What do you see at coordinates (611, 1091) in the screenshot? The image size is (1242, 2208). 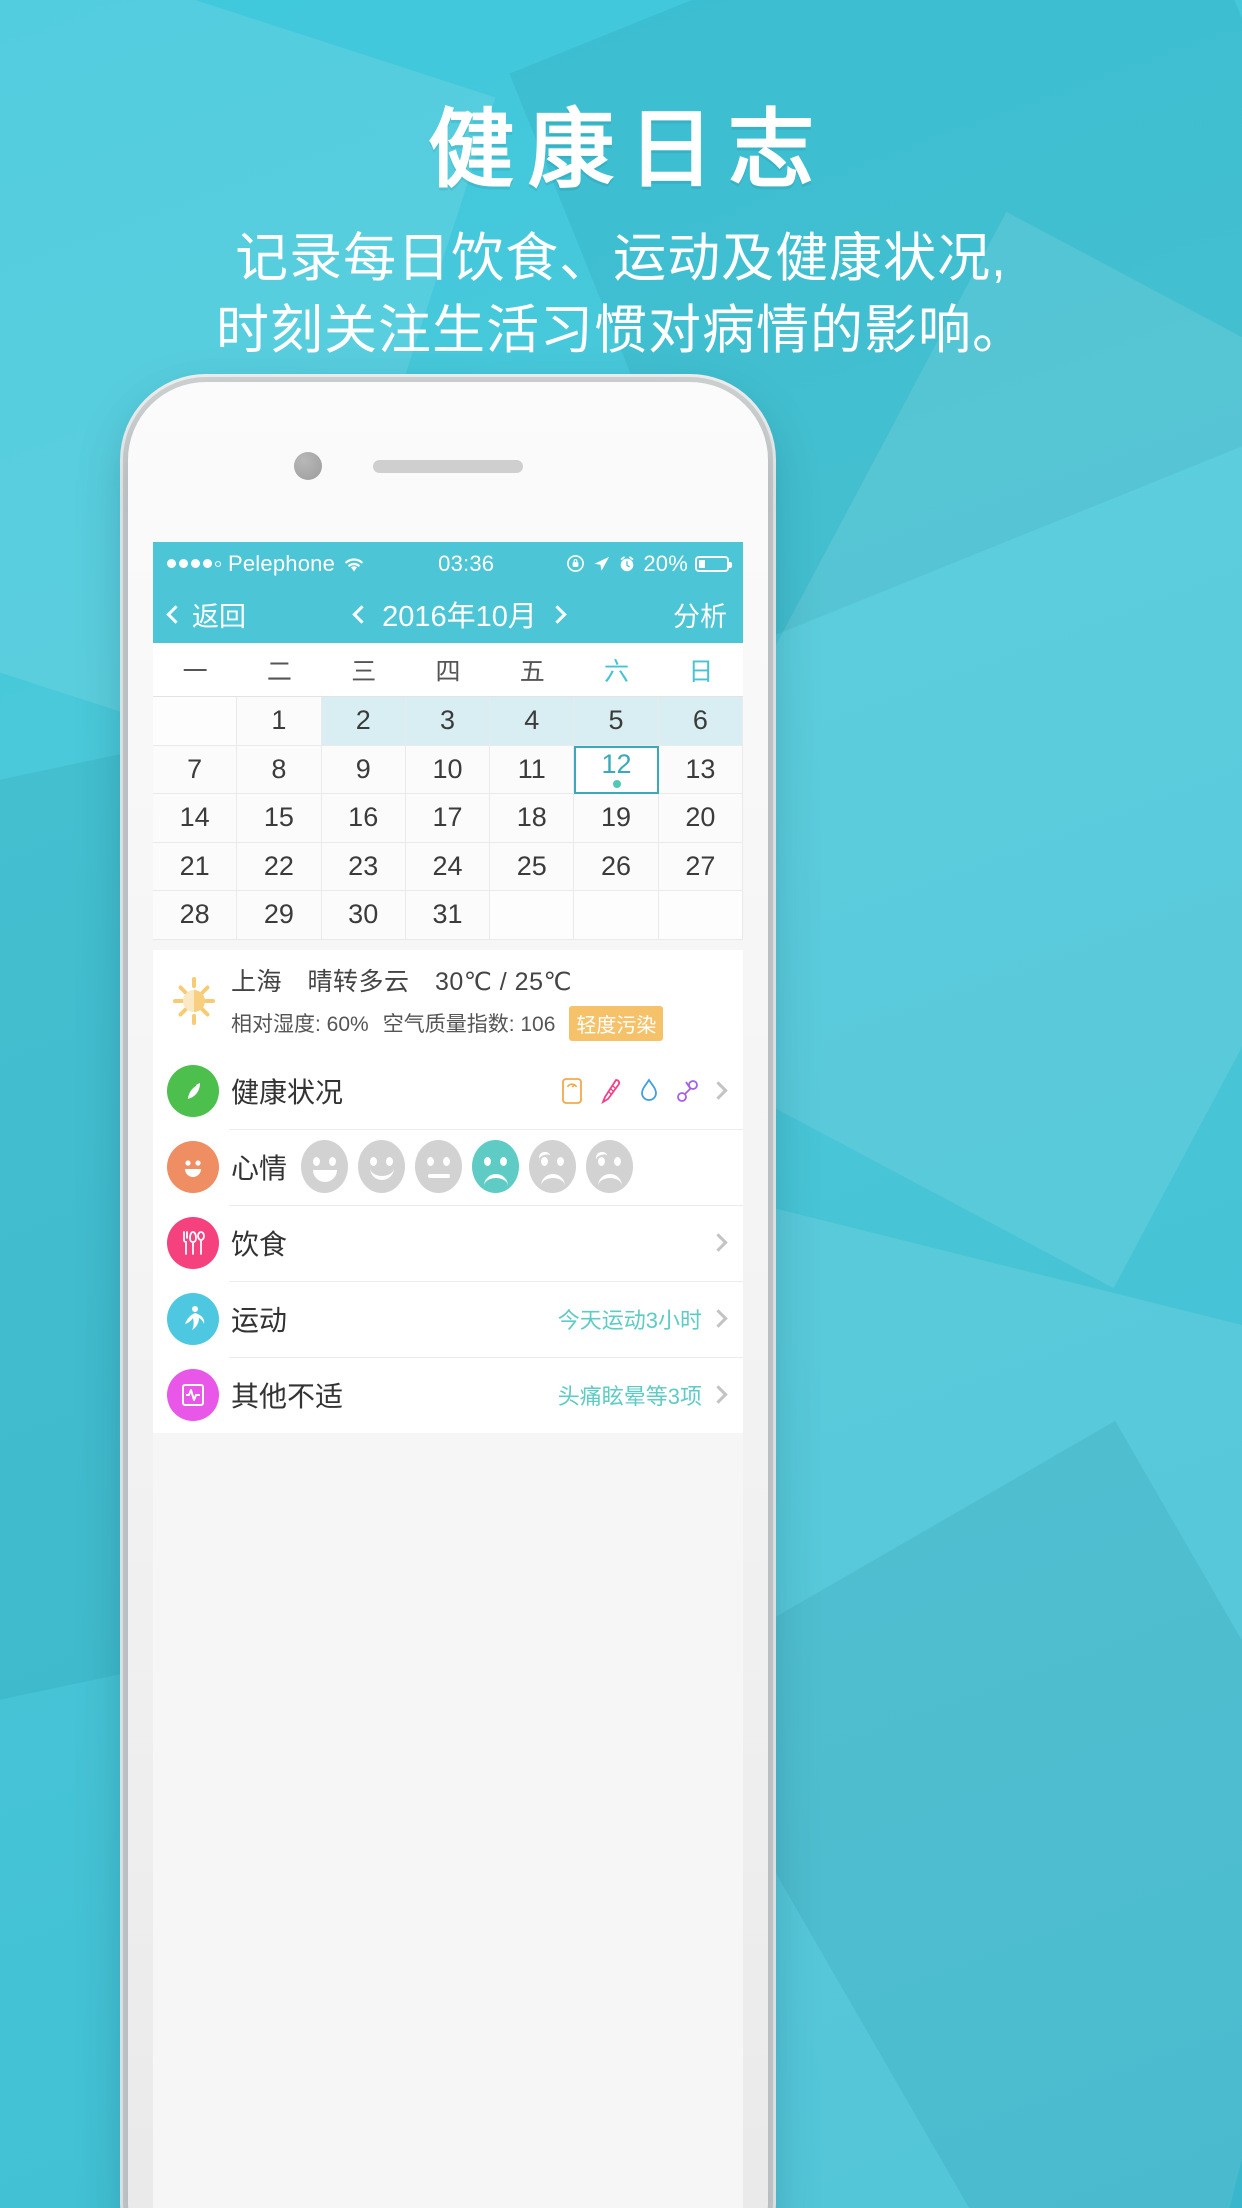 I see `thermometer-icon` at bounding box center [611, 1091].